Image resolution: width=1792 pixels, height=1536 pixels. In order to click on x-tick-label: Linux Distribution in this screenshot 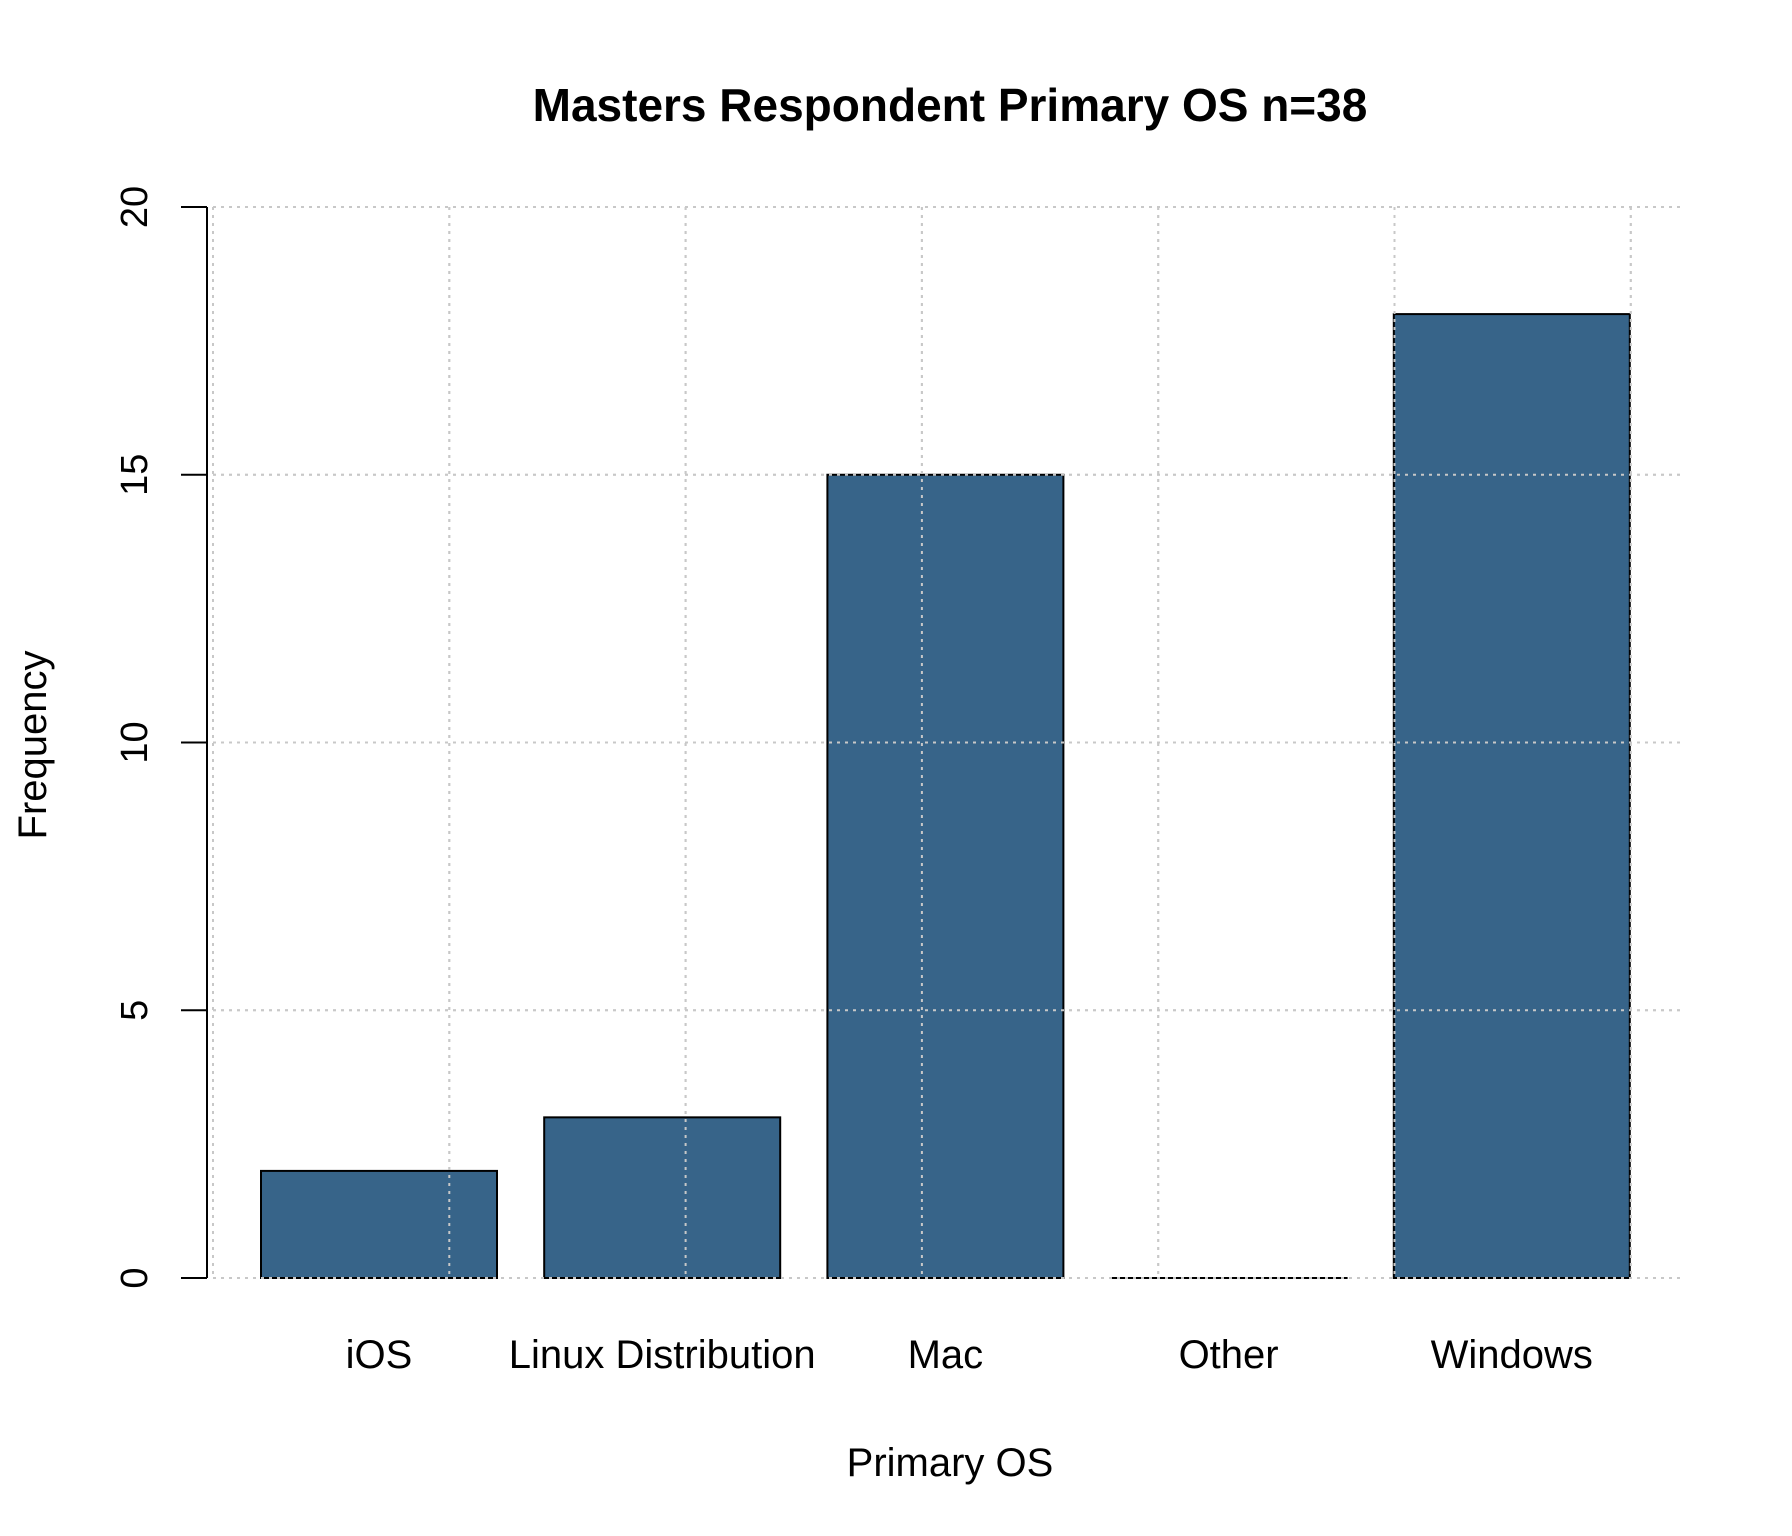, I will do `click(662, 1355)`.